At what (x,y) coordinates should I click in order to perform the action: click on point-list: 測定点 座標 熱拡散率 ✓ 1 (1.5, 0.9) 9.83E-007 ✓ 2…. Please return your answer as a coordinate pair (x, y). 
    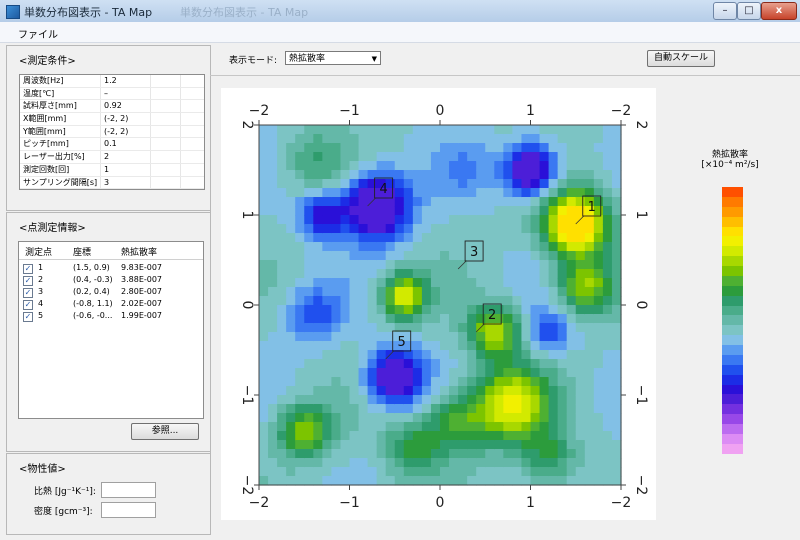
    Looking at the image, I should click on (111, 330).